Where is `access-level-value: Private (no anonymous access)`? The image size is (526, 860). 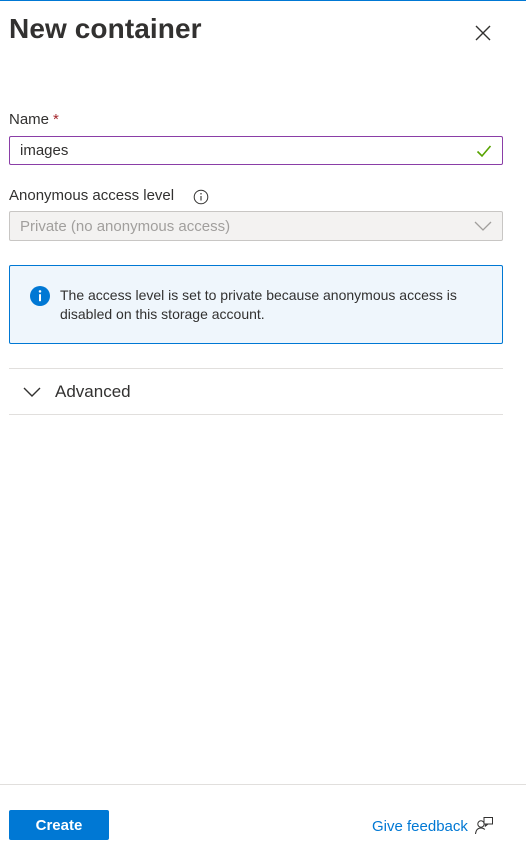
access-level-value: Private (no anonymous access) is located at coordinates (125, 226).